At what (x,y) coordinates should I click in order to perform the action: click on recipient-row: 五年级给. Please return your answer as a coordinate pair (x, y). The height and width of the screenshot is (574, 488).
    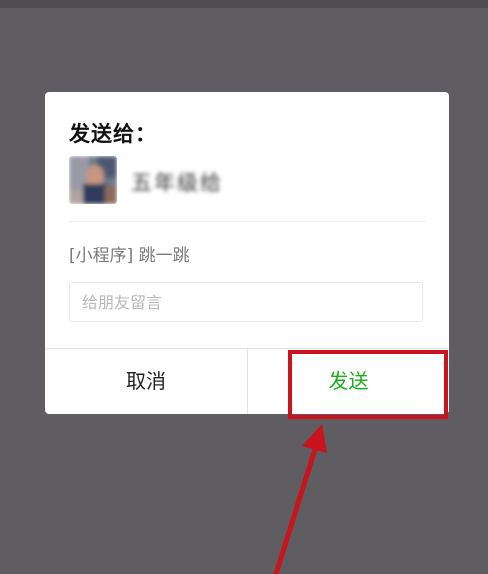
    Looking at the image, I should click on (247, 180).